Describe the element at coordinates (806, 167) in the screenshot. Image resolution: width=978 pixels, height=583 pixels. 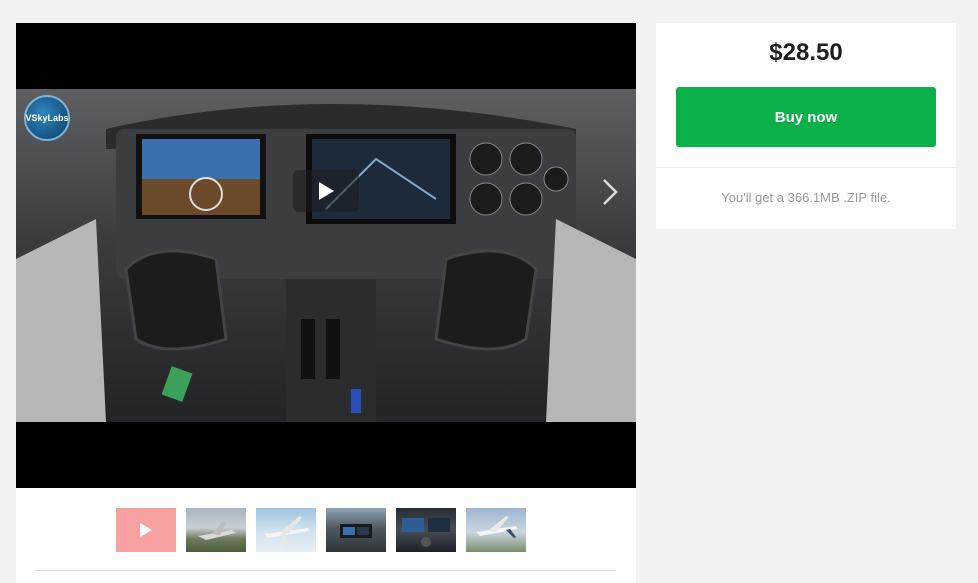
I see `panel-divider` at that location.